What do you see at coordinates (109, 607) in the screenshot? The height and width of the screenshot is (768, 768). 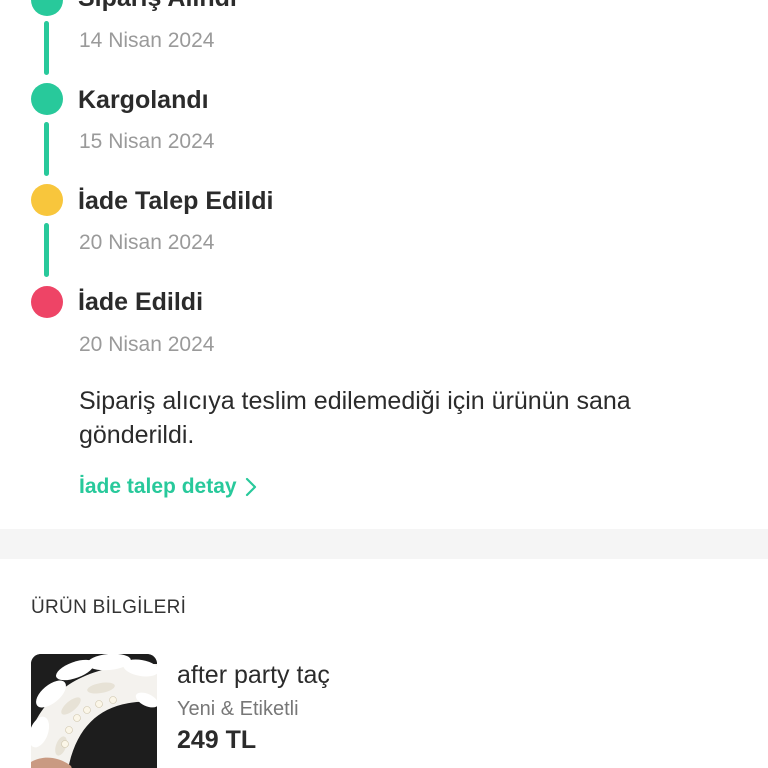 I see `product-info-heading: ÜRÜN BİLGİLERİ` at bounding box center [109, 607].